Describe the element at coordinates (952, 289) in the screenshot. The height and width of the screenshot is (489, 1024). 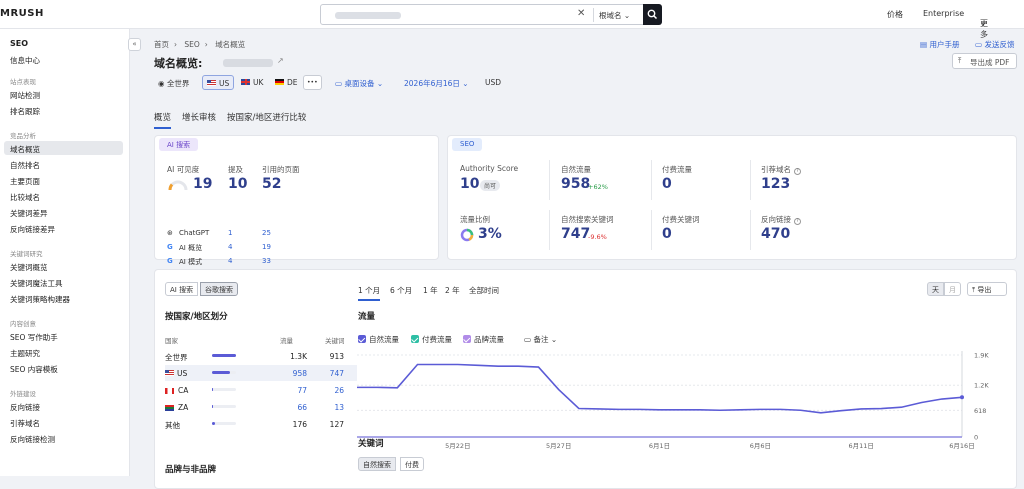
I see `toggle-month: 月` at that location.